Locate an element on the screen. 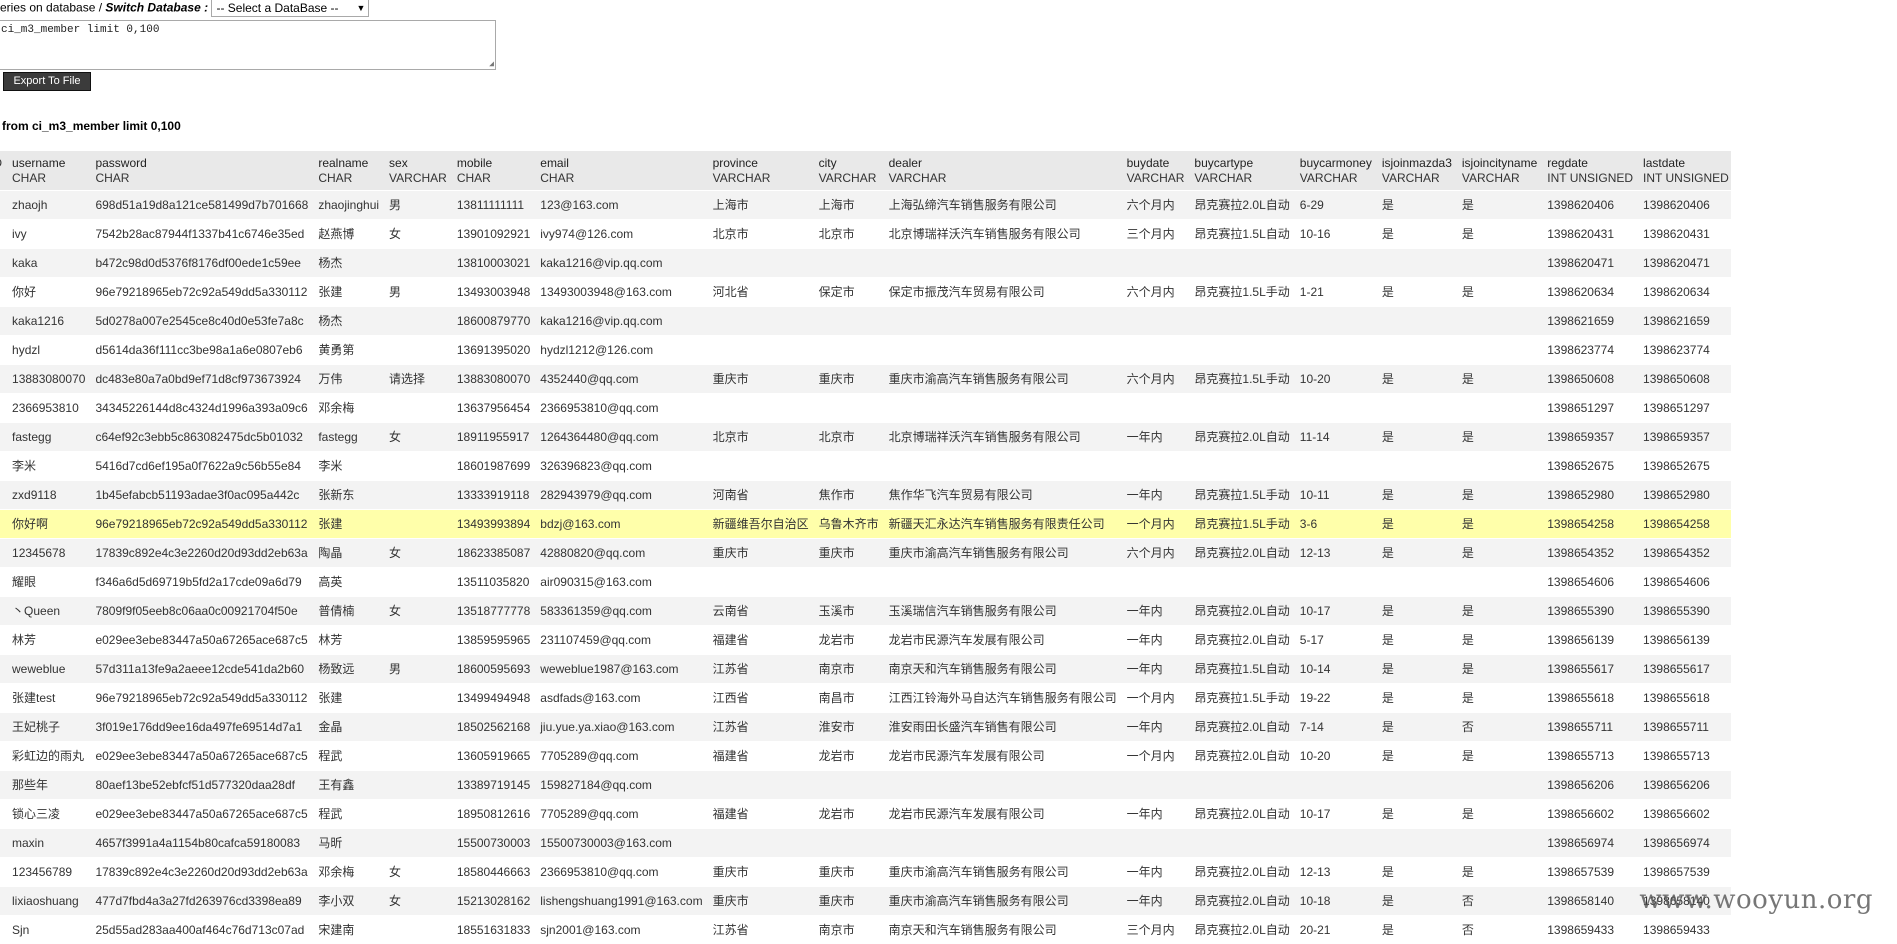 This screenshot has height=944, width=1897. cell-regdate: 1398656206 is located at coordinates (1587, 785).